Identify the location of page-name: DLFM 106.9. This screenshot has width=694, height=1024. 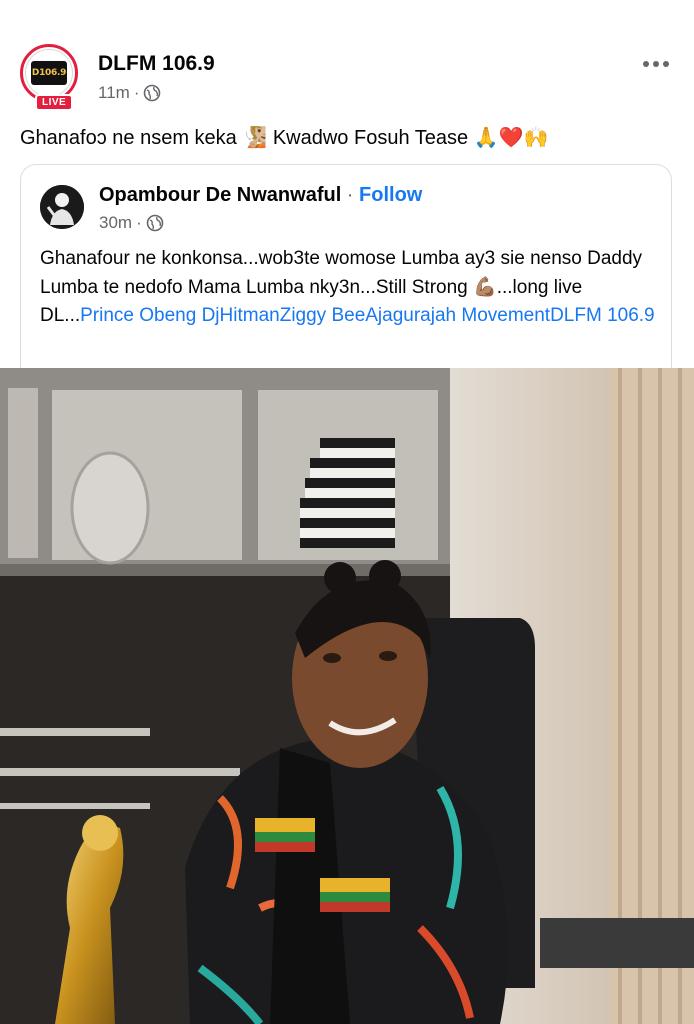
(156, 64).